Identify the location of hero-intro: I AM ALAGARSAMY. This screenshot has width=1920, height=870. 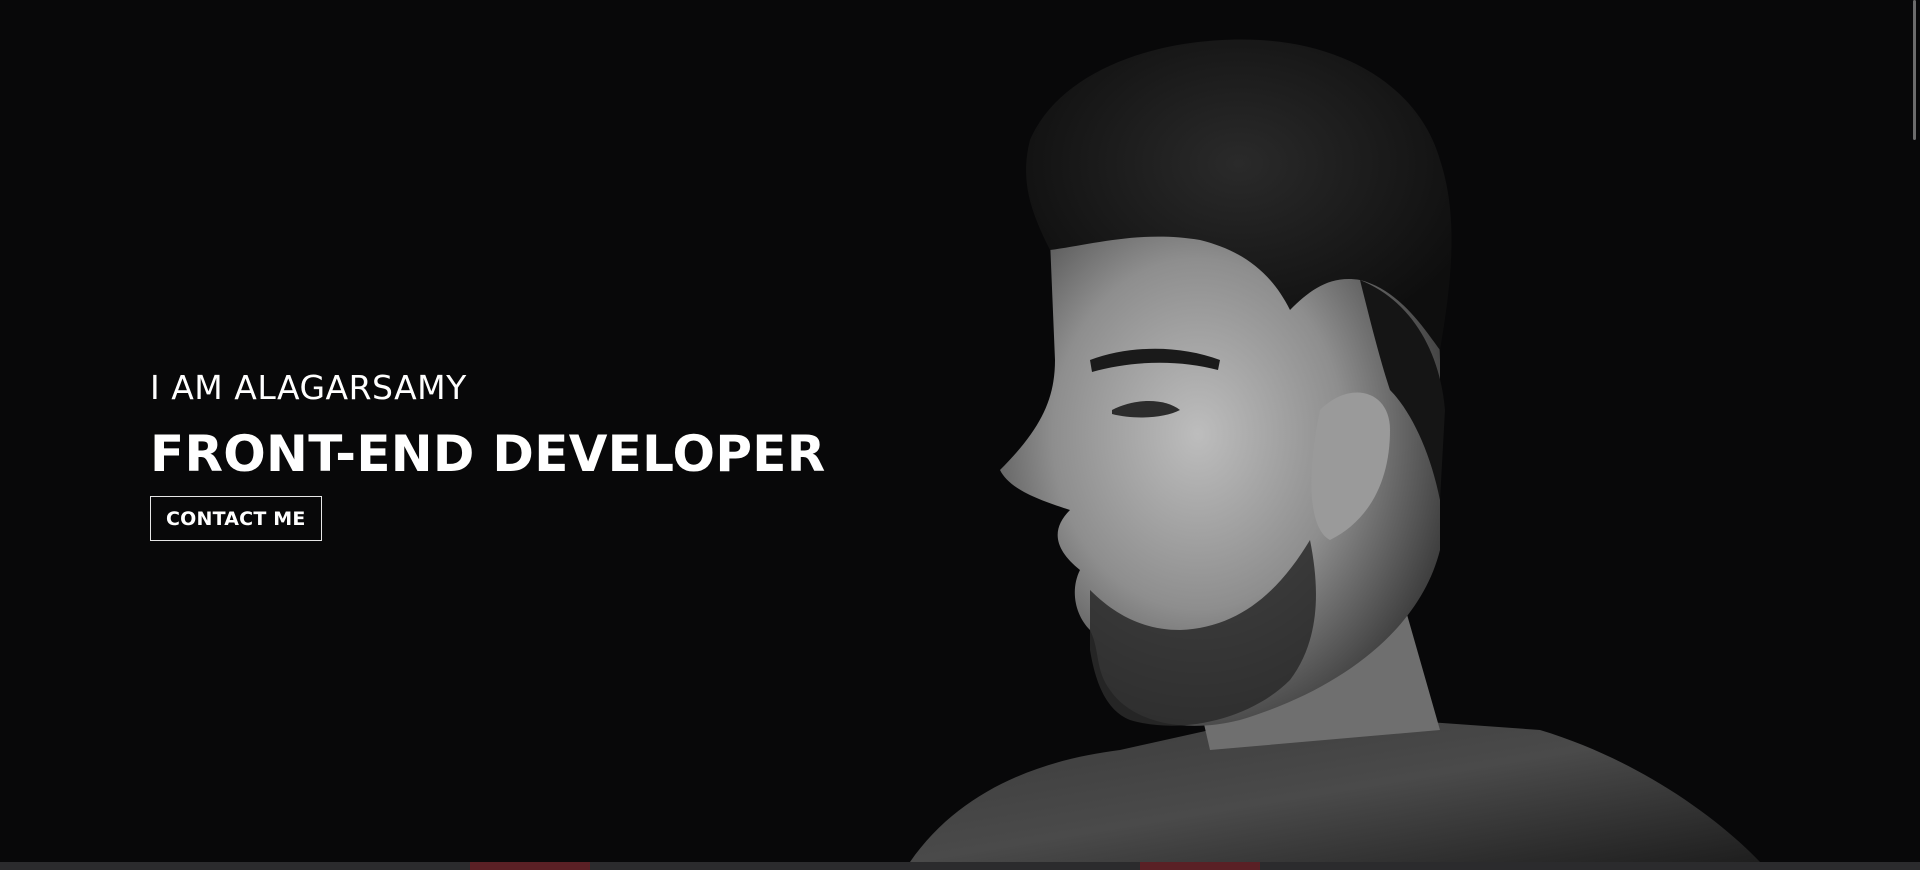
(308, 387).